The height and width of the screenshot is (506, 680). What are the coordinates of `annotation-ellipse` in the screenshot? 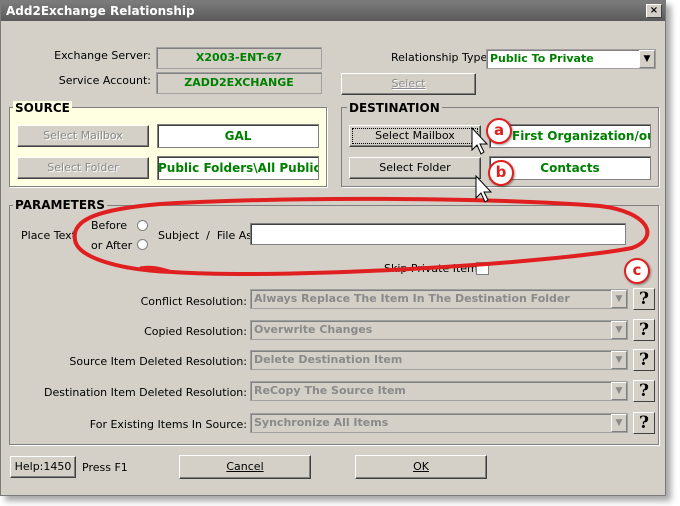 It's located at (361, 236).